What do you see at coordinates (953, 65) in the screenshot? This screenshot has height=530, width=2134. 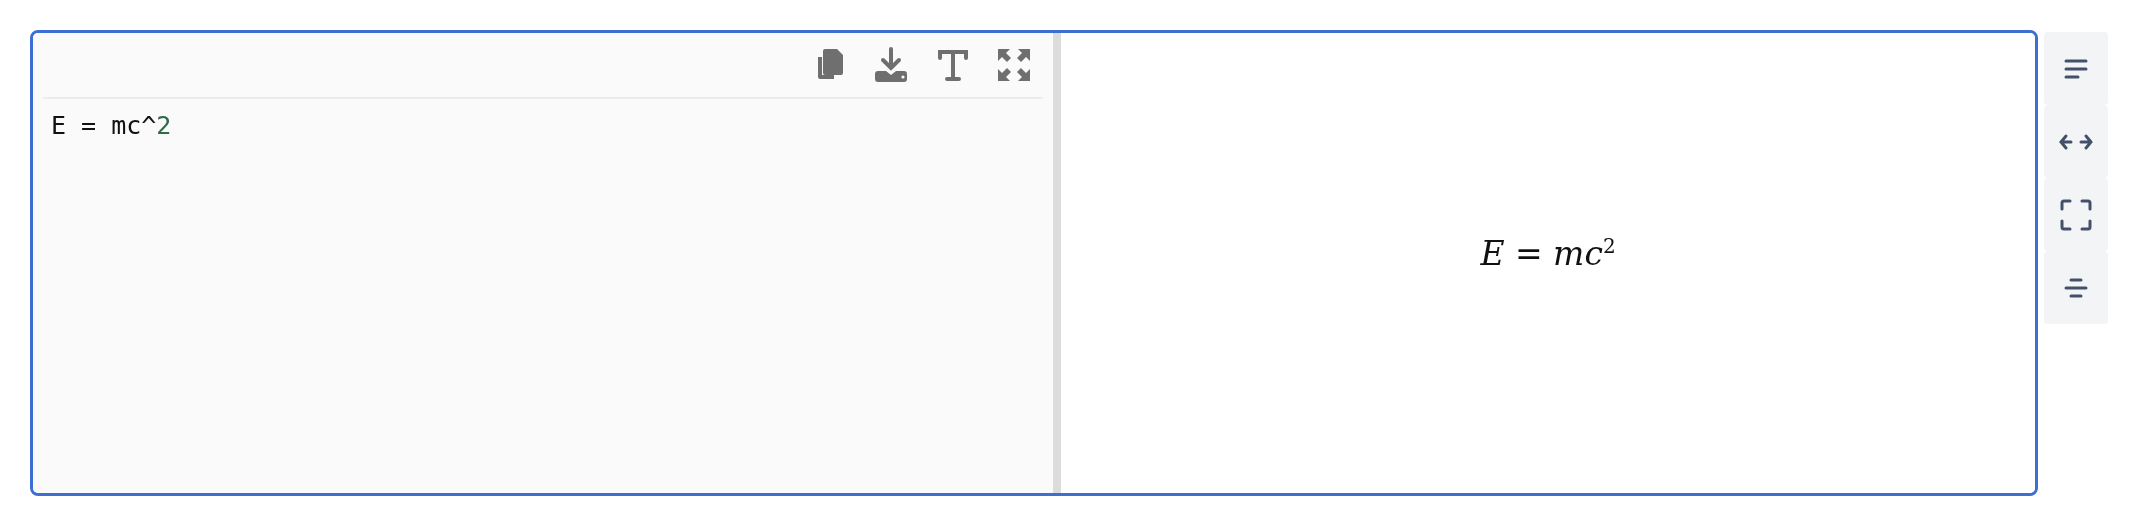 I see `text-icon` at bounding box center [953, 65].